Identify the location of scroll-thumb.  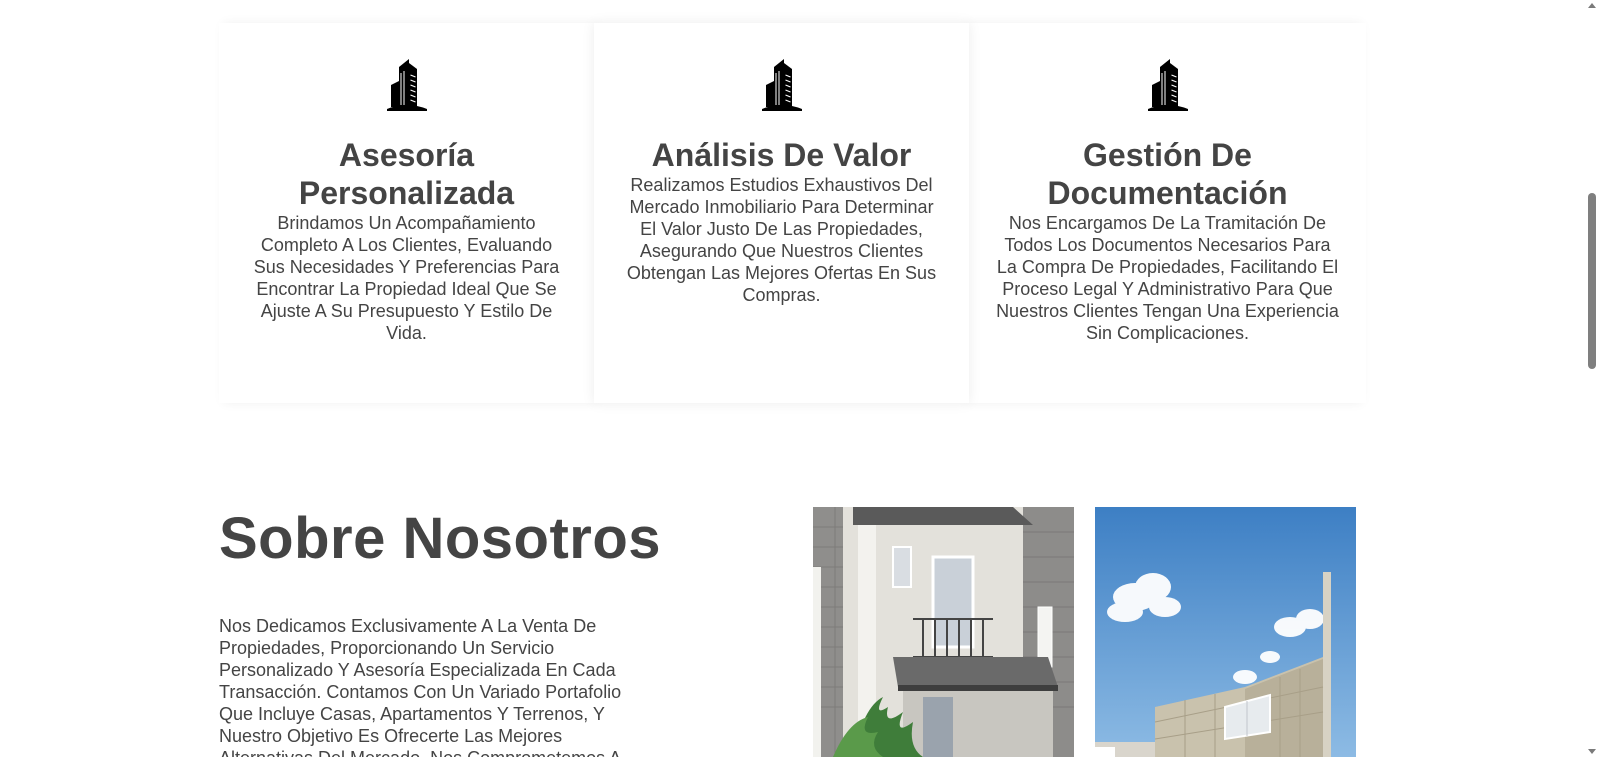
(1592, 281).